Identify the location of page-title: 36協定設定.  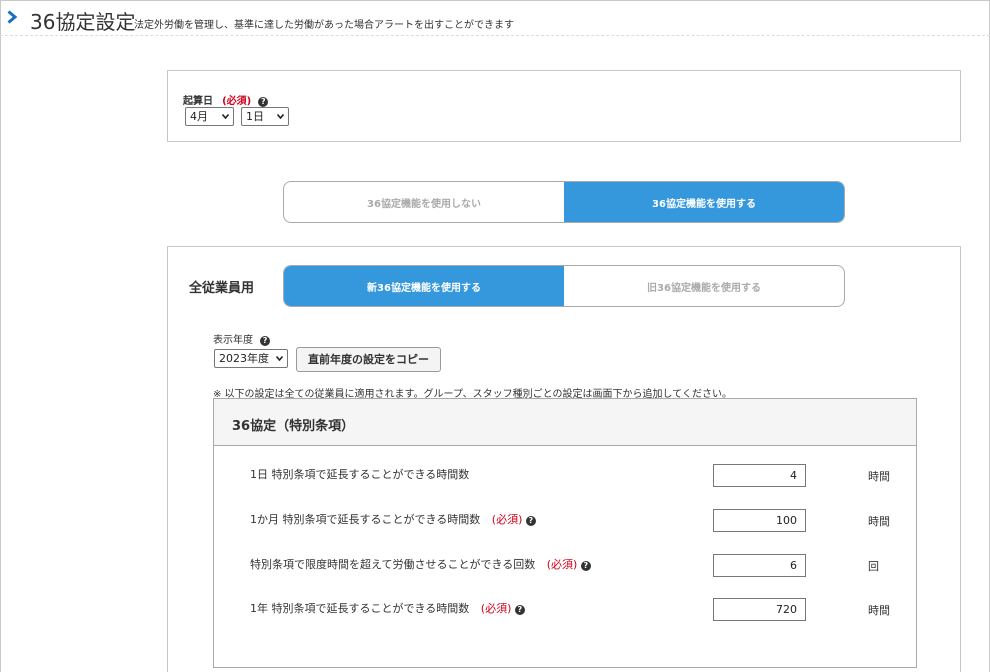
(83, 22).